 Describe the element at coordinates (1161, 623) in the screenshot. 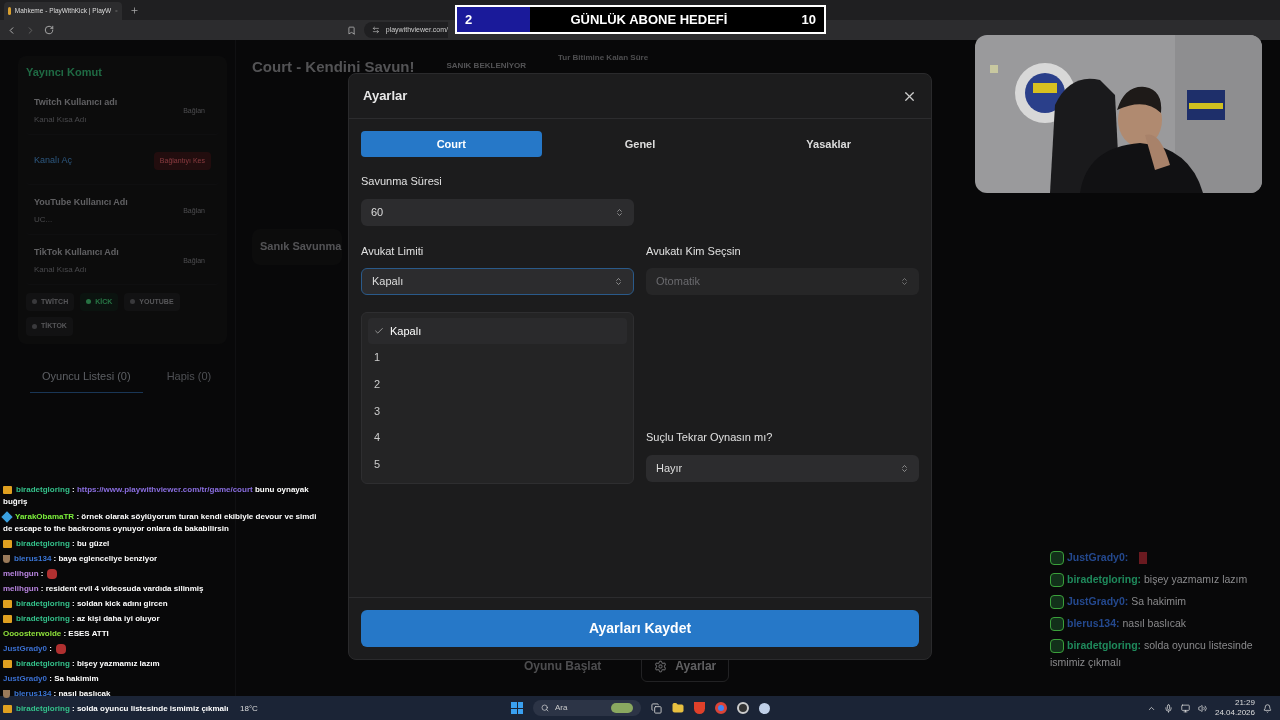

I see `chat-message: blerus134: nasıl baslıcak` at that location.